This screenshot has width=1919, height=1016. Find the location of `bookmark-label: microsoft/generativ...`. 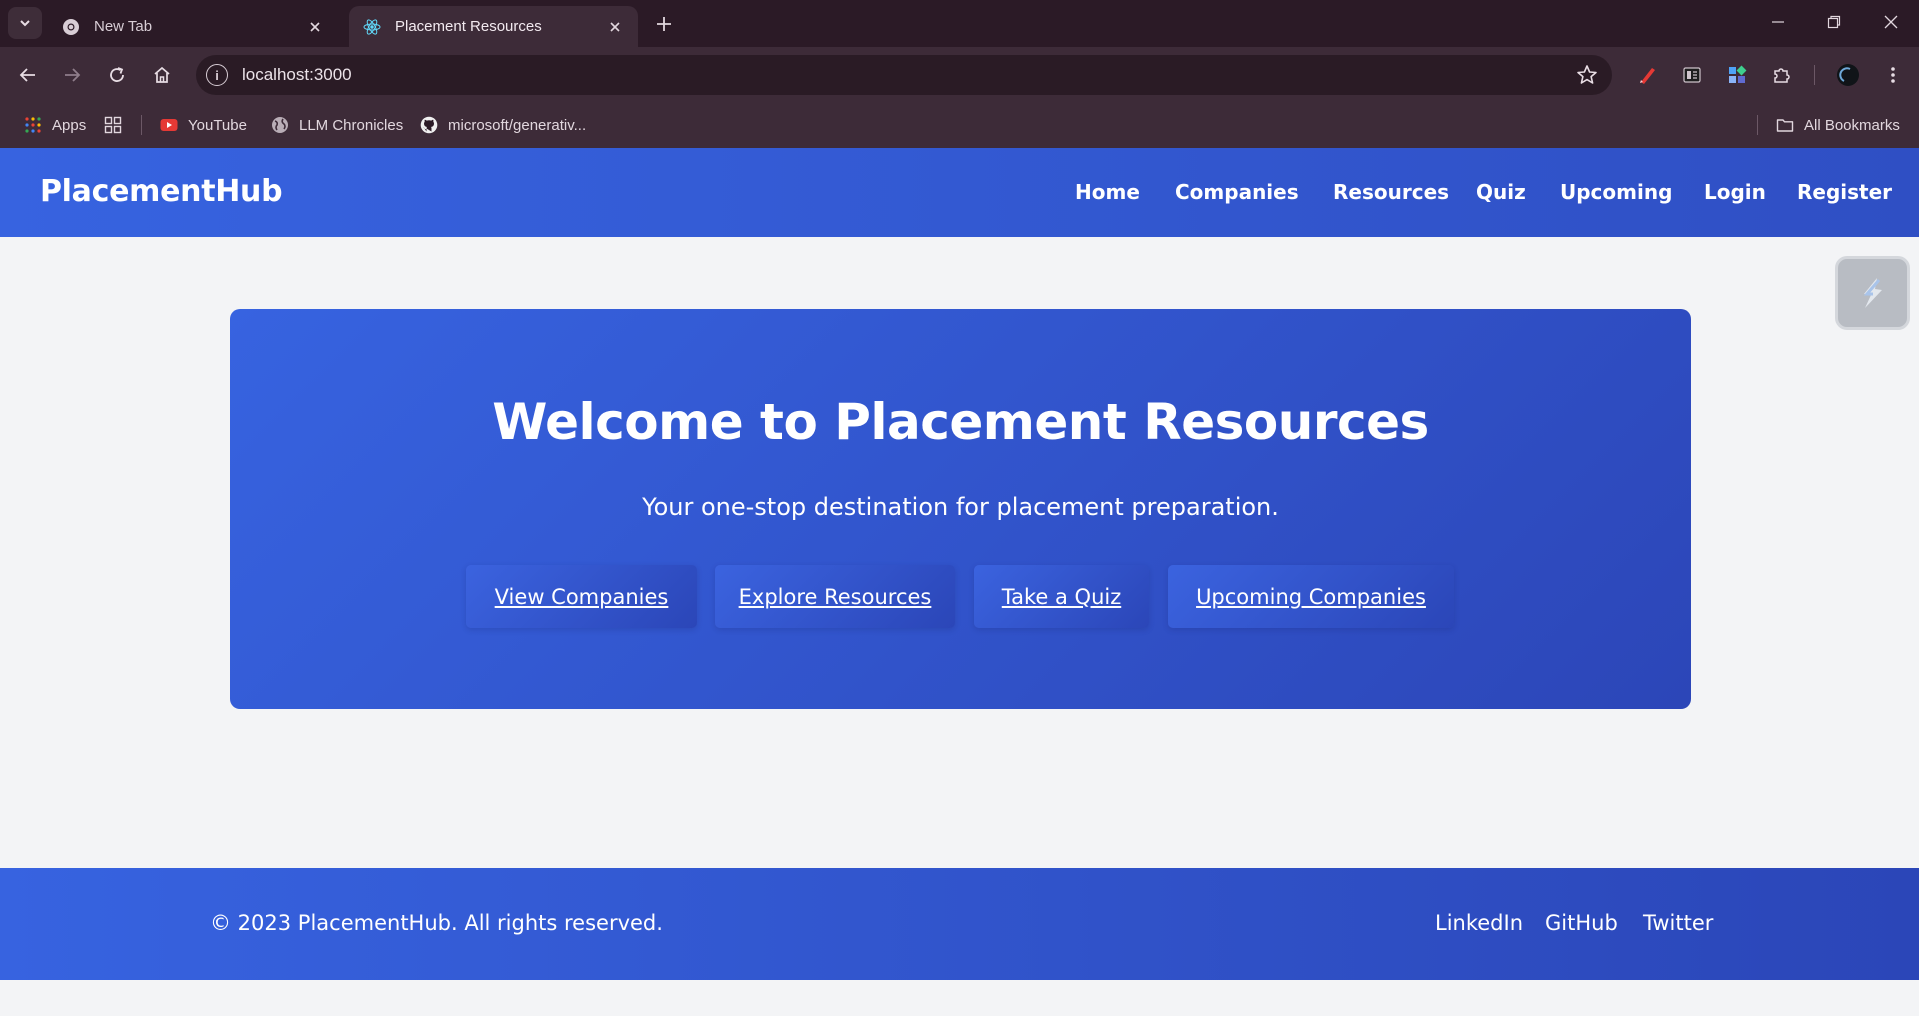

bookmark-label: microsoft/generativ... is located at coordinates (517, 125).